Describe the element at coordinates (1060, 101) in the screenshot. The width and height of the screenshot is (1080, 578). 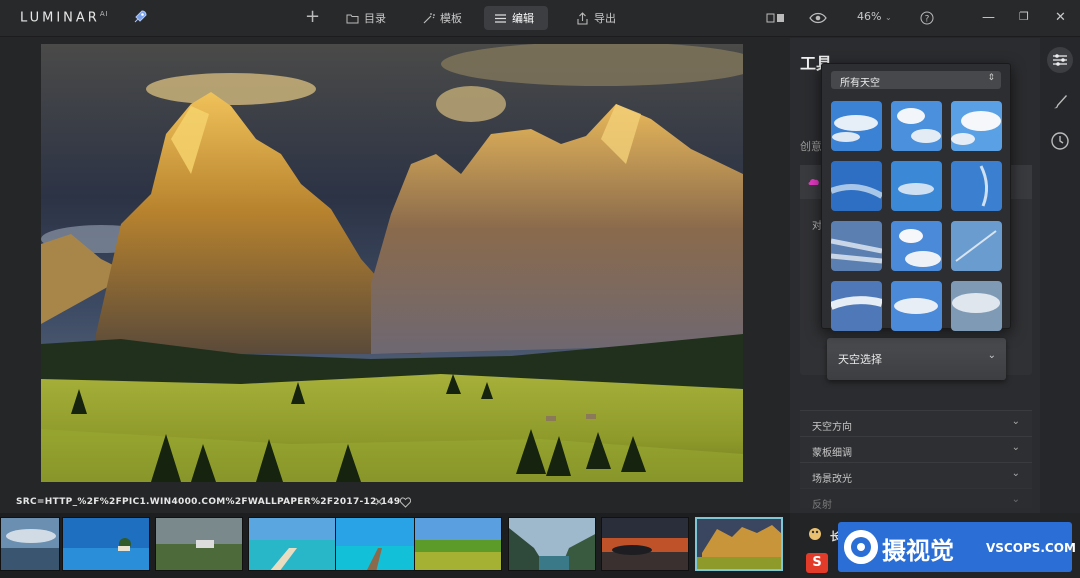
I see `brush-icon` at that location.